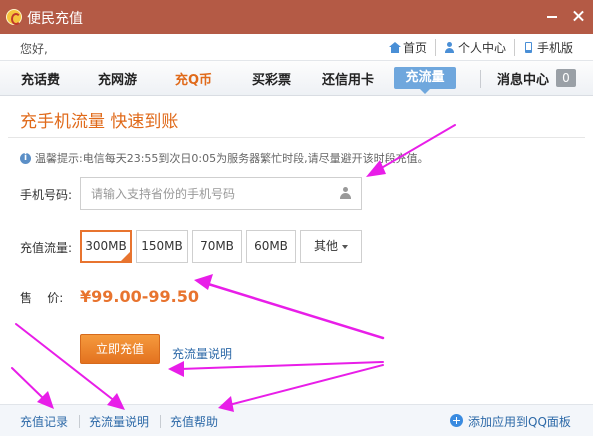  Describe the element at coordinates (271, 78) in the screenshot. I see `tab-lottery: 买彩票` at that location.